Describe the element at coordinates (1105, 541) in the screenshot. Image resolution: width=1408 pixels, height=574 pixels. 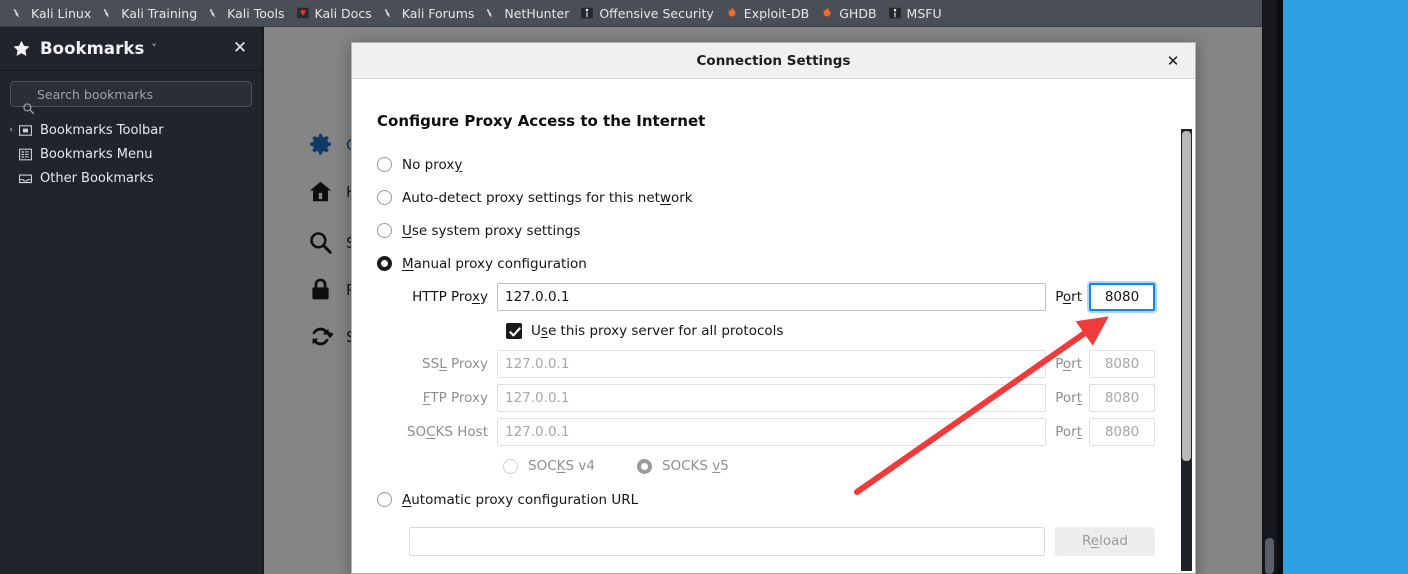
I see `reload-button: Reload` at that location.